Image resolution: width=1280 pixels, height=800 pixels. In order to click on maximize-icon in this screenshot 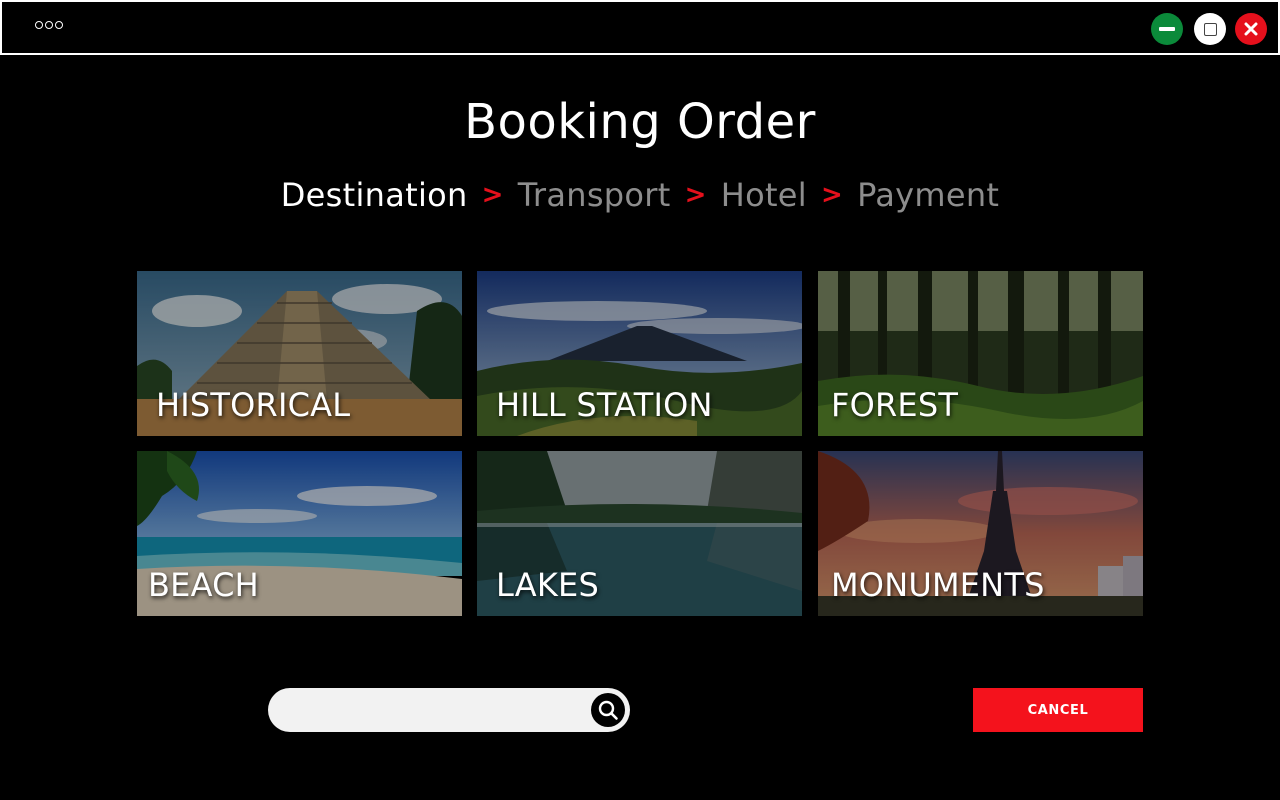, I will do `click(1210, 29)`.